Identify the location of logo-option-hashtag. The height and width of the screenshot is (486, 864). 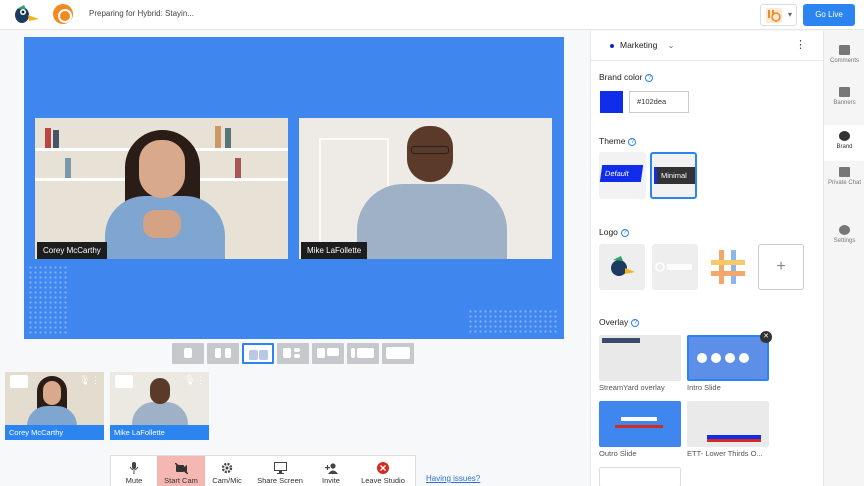
(728, 267).